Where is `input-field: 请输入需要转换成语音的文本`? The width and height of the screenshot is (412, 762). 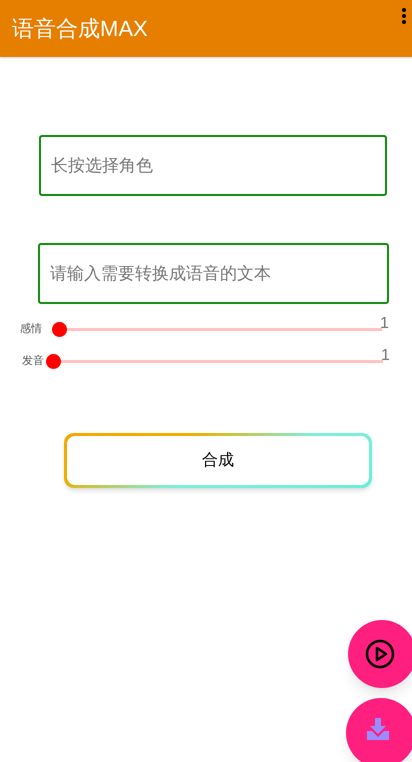
input-field: 请输入需要转换成语音的文本 is located at coordinates (213, 273).